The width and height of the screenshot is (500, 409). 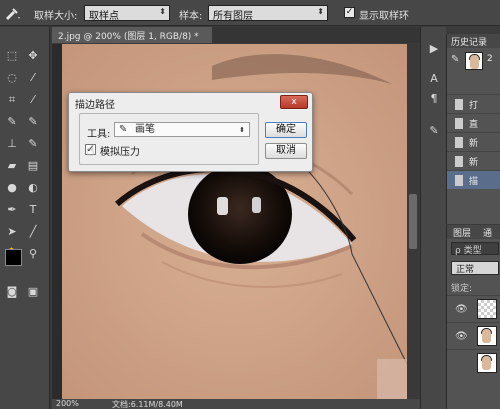 I want to click on eyedropper-tool-icon: ⁄, so click(x=33, y=100).